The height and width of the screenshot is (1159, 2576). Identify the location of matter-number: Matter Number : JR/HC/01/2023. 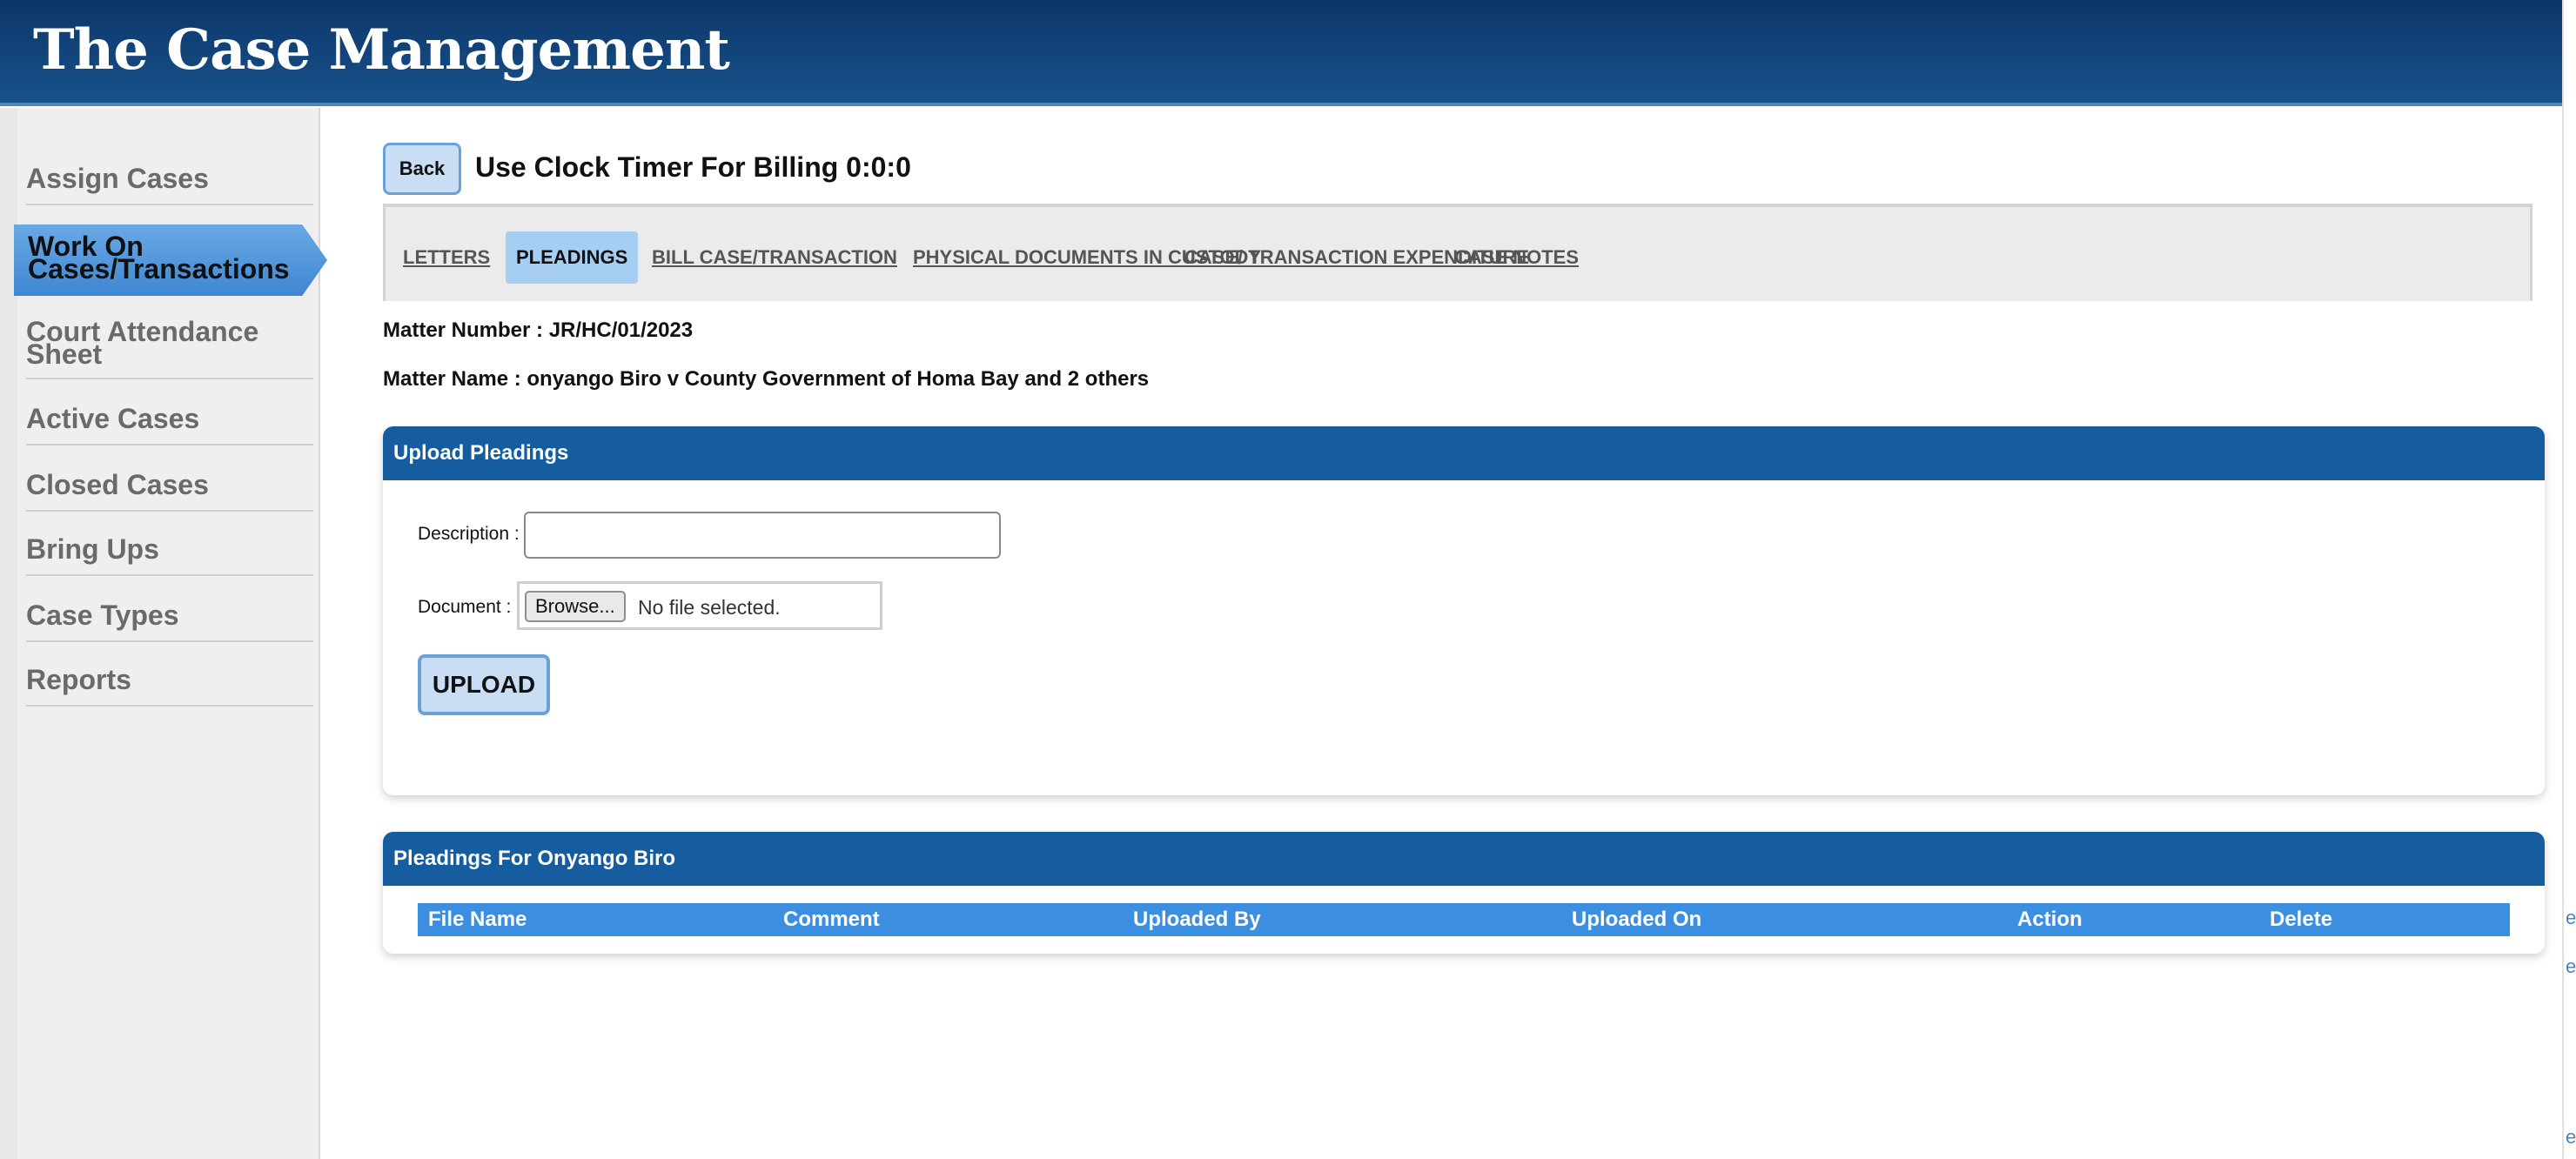
(538, 330).